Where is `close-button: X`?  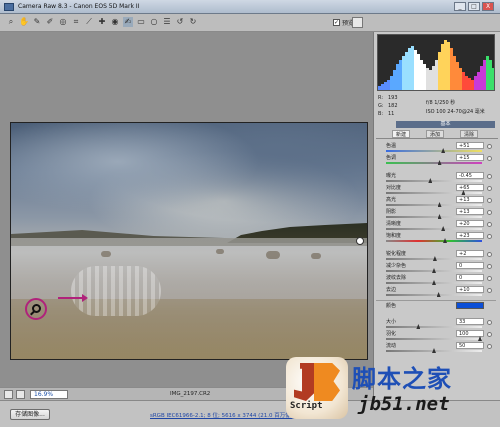
close-button: X is located at coordinates (488, 6).